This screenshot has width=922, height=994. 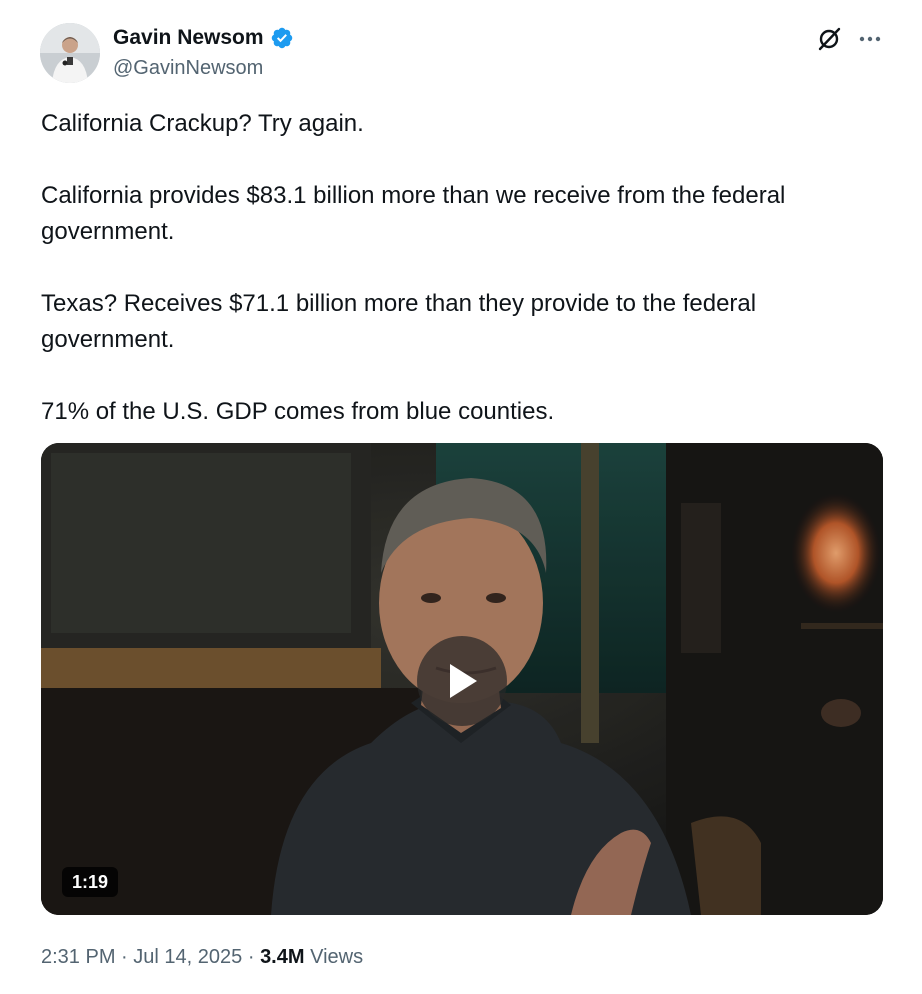 I want to click on author-name-row: Gavin Newsom, so click(x=203, y=38).